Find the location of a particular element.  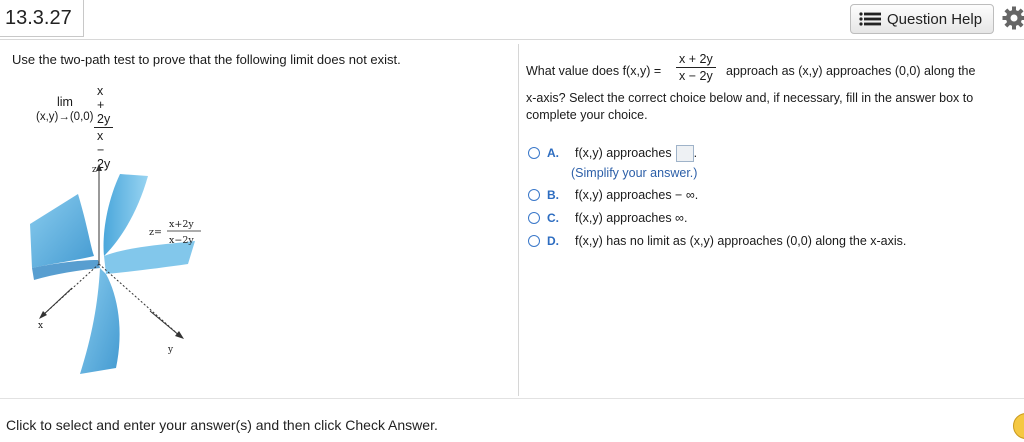

question-prefix: What value does f(x,y) = is located at coordinates (594, 71).